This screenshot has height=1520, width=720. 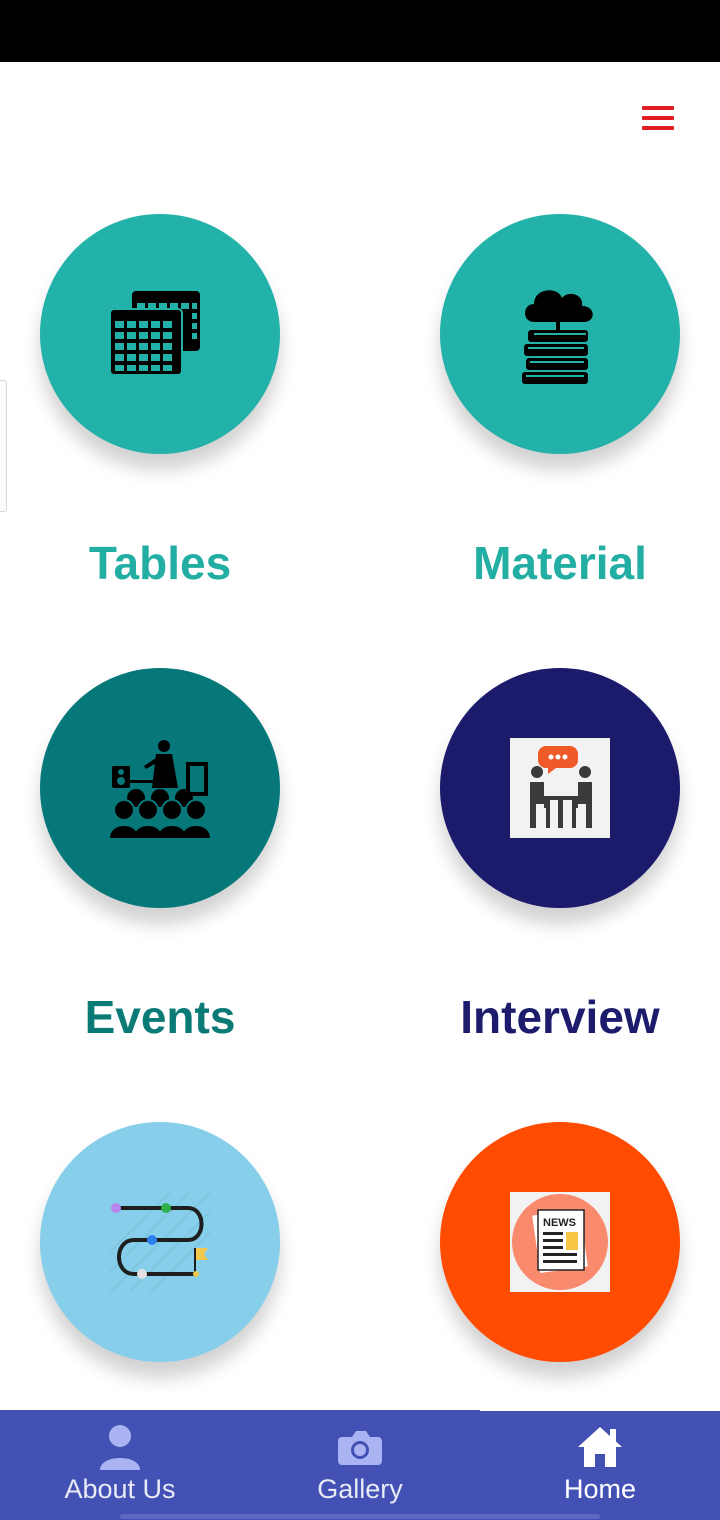 I want to click on tile-roadmap, so click(x=160, y=1242).